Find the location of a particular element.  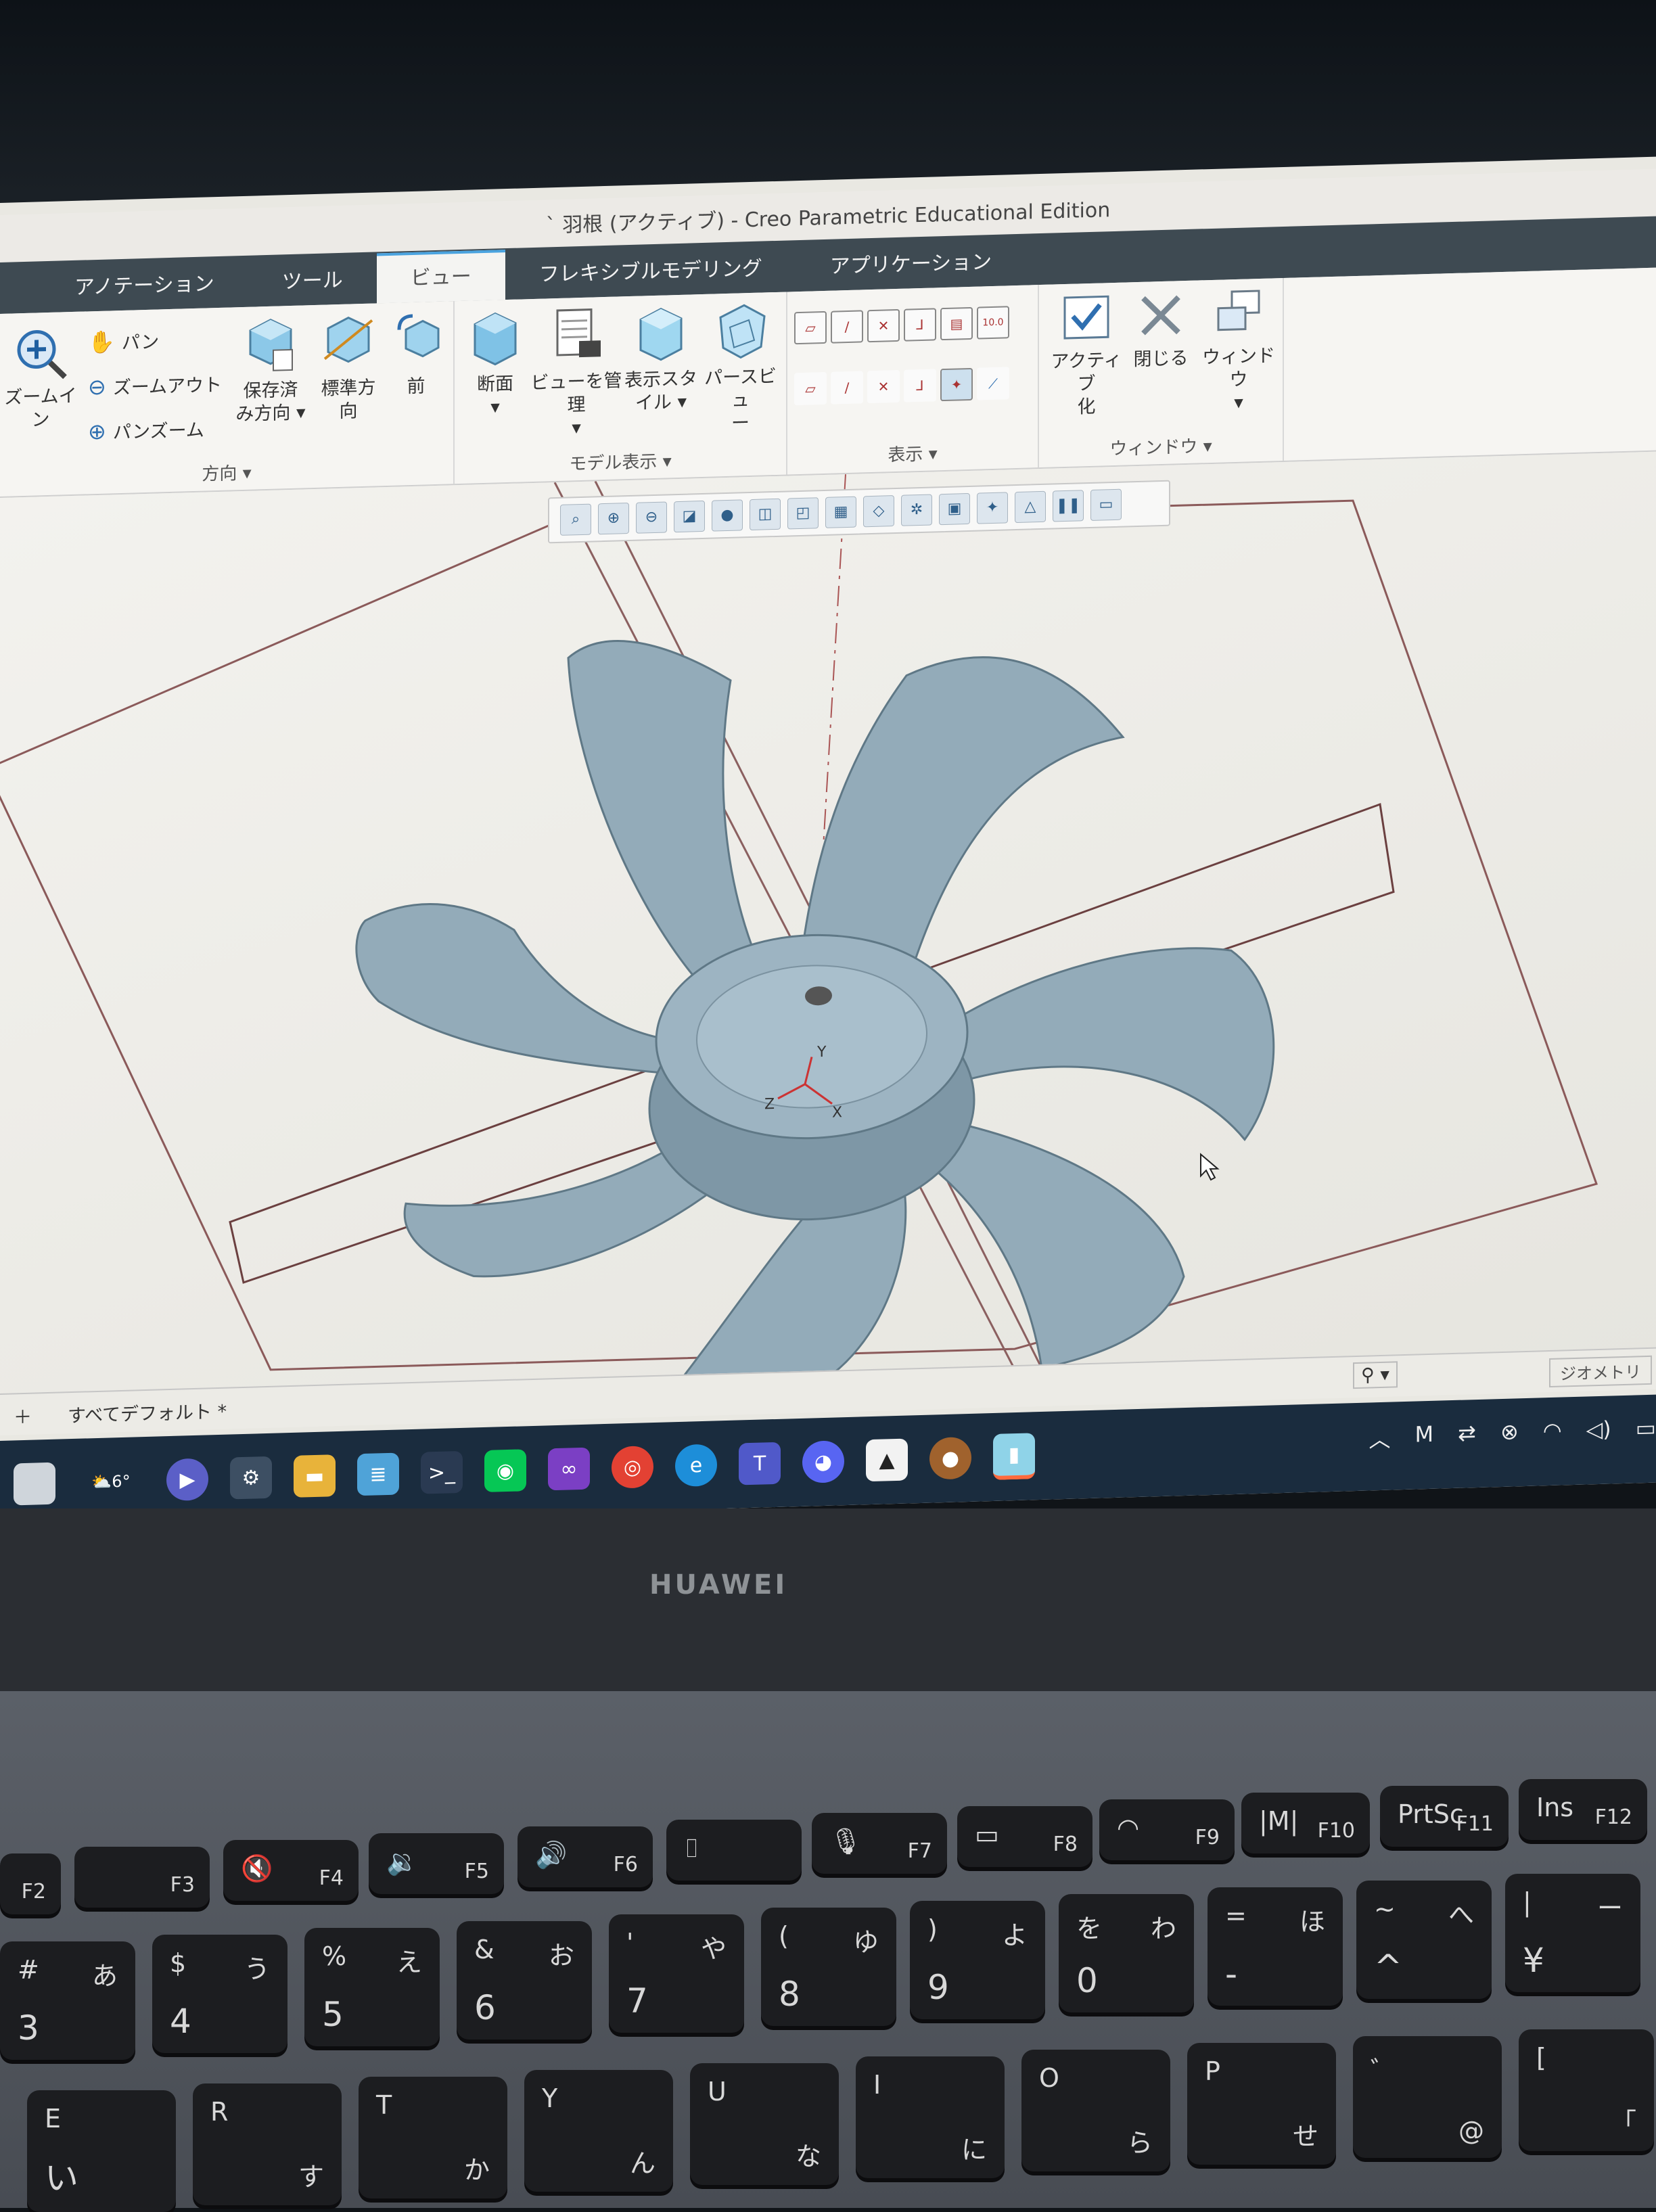

plane-tag-icon: ▱ is located at coordinates (810, 388).